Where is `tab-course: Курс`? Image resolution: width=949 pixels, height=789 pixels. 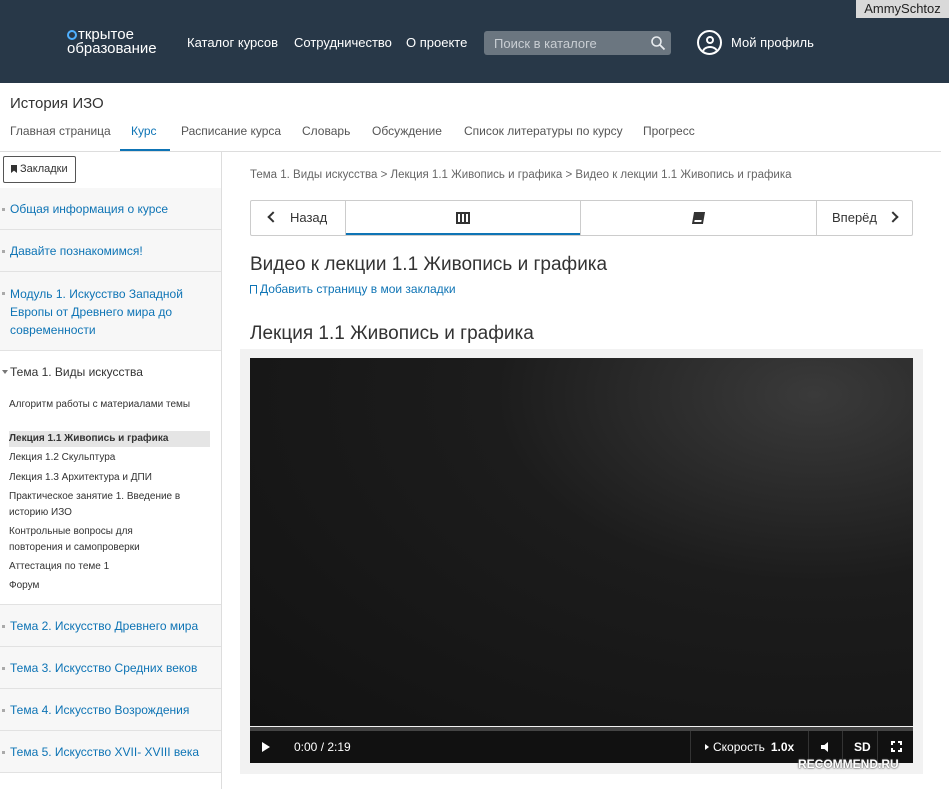 tab-course: Курс is located at coordinates (144, 131).